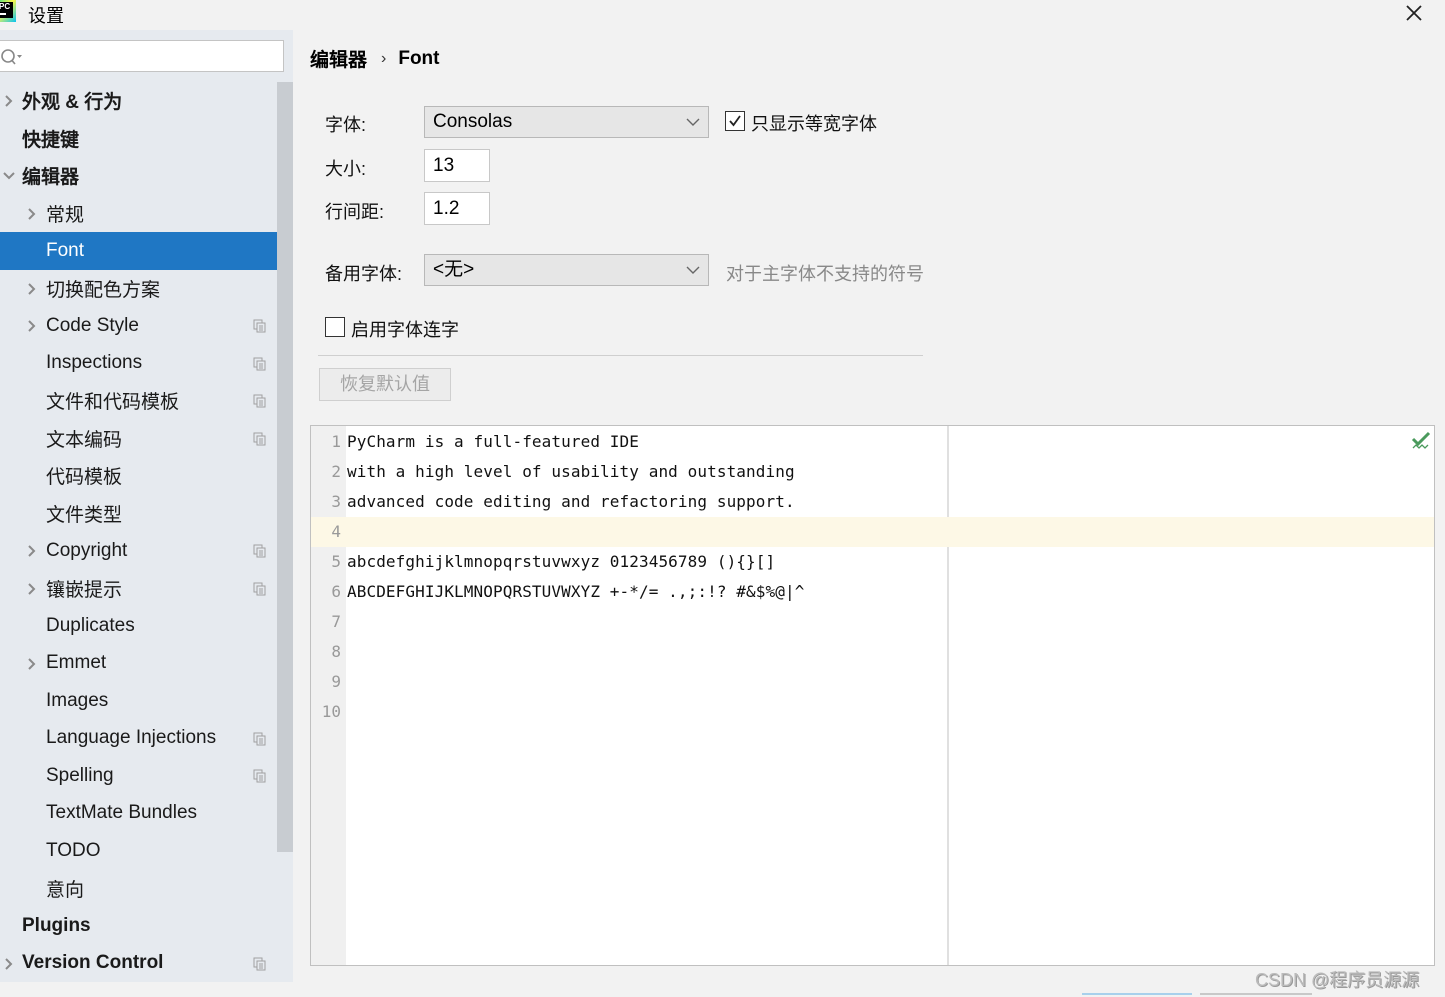  Describe the element at coordinates (146, 776) in the screenshot. I see `sidebar-item: Spelling` at that location.